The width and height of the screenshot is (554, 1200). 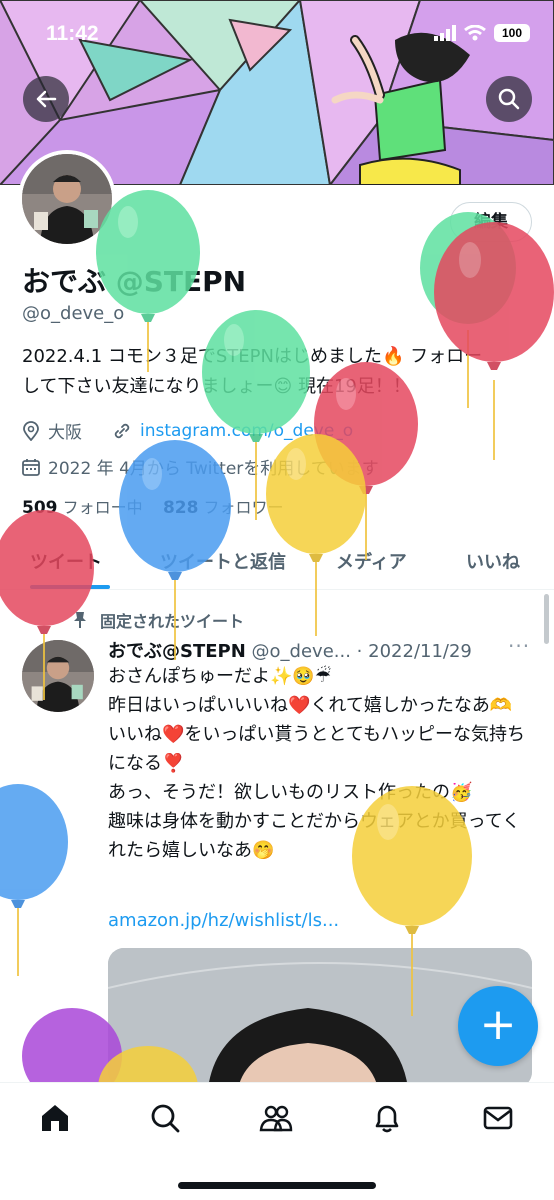 I want to click on nav-home, so click(x=55, y=1118).